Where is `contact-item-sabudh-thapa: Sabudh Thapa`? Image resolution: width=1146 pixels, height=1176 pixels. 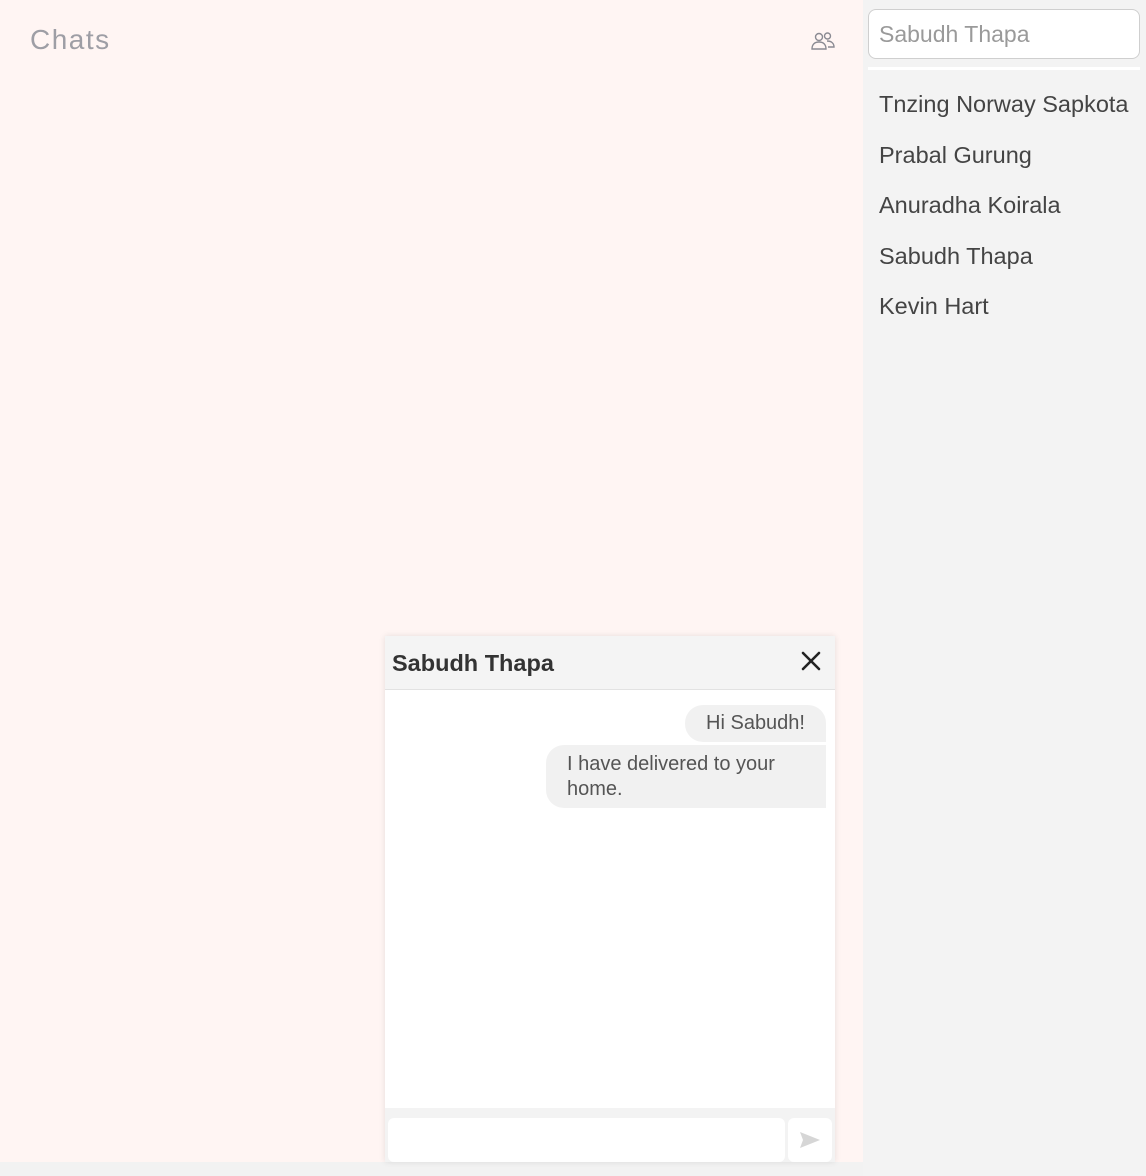
contact-item-sabudh-thapa: Sabudh Thapa is located at coordinates (1003, 262).